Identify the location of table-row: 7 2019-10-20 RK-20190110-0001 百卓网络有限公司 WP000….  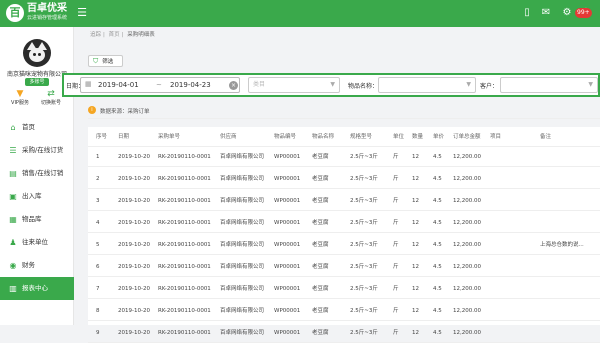
(344, 289).